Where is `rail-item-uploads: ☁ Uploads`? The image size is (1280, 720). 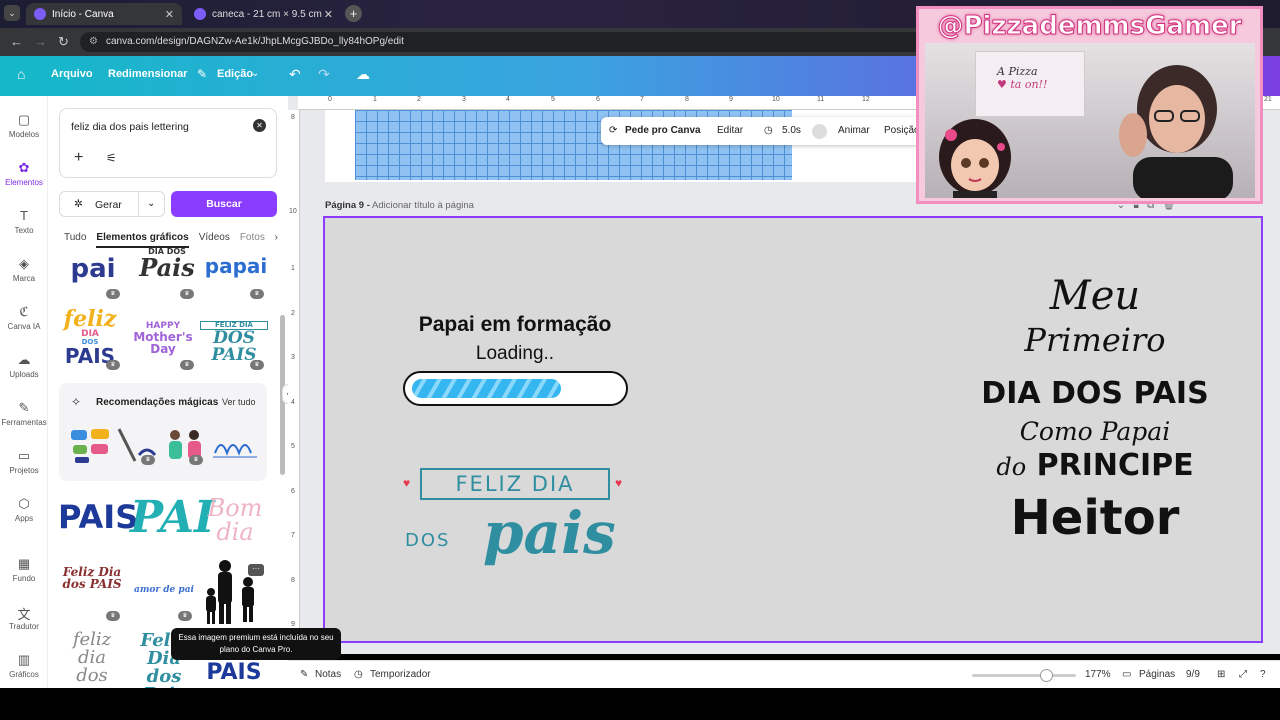
rail-item-uploads: ☁ Uploads is located at coordinates (24, 365).